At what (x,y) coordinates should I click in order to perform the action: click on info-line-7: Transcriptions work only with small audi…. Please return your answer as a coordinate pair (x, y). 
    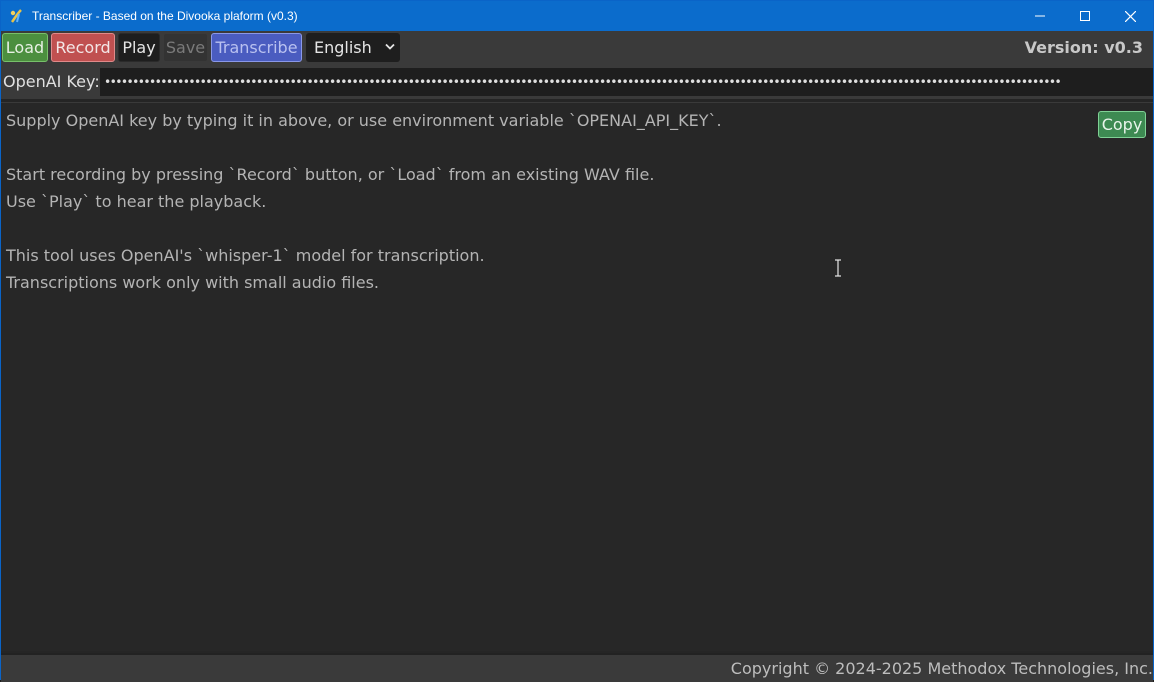
    Looking at the image, I should click on (193, 282).